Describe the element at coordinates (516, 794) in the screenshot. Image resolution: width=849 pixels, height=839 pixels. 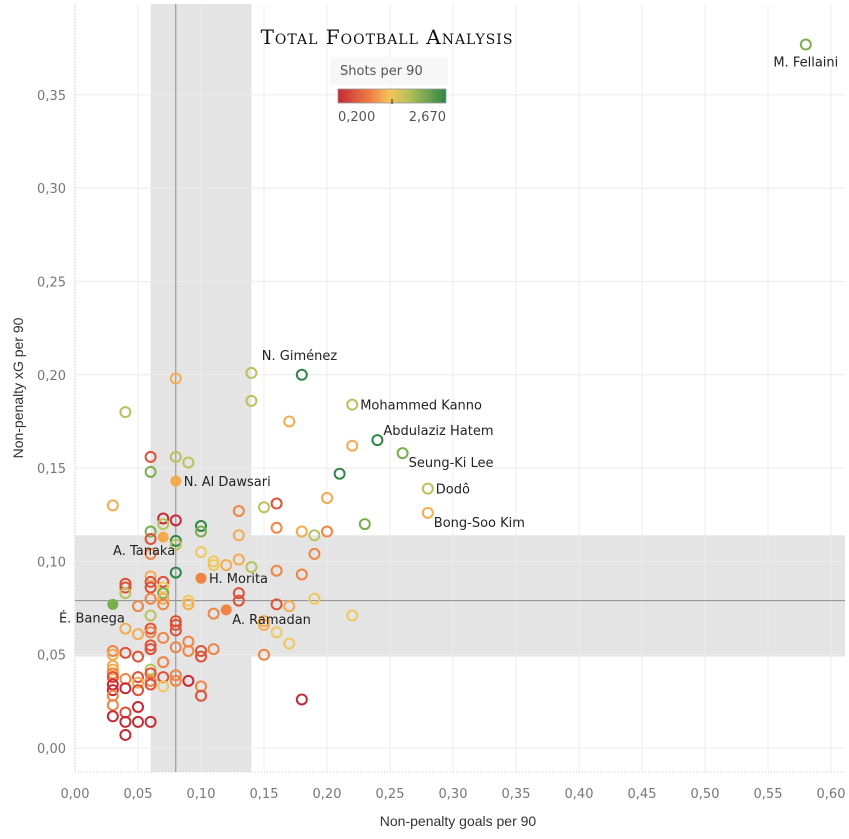
I see `x-tick-label: 0,35` at that location.